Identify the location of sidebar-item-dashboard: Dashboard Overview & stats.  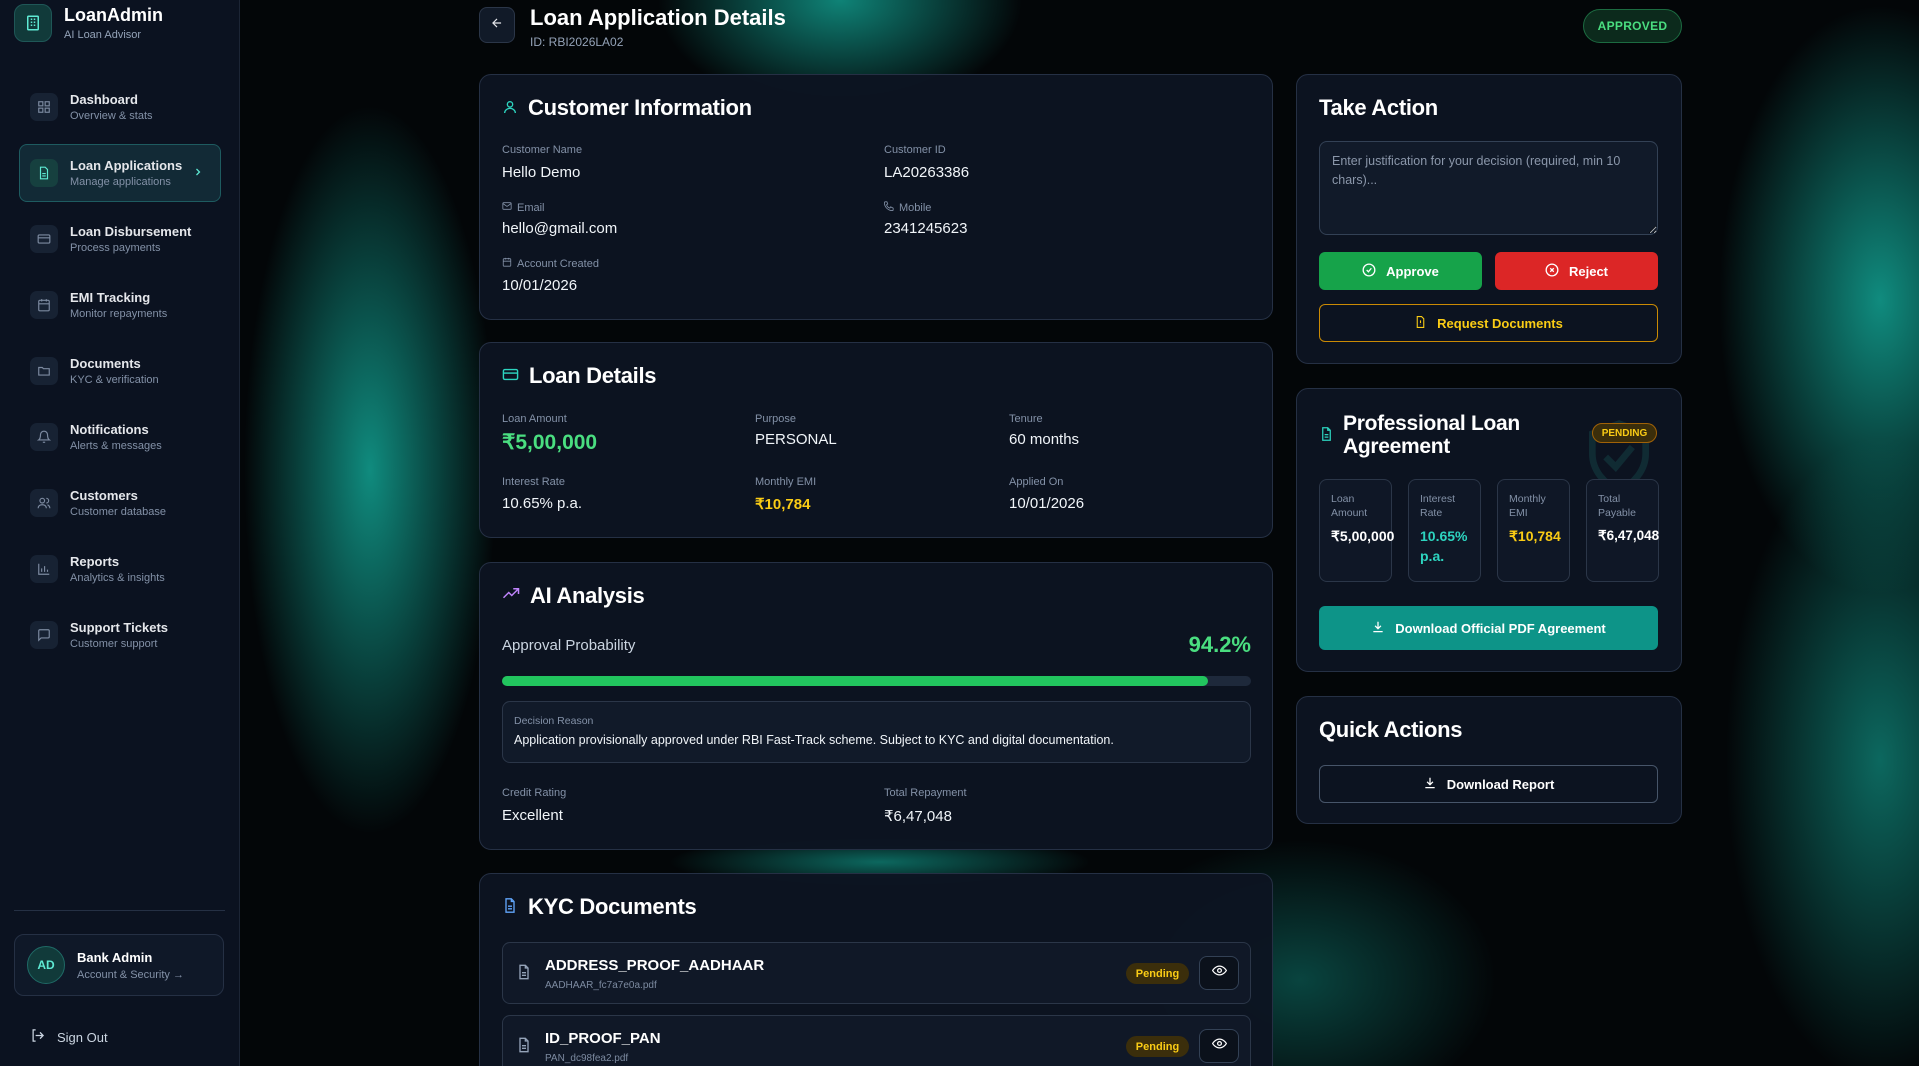
(120, 107).